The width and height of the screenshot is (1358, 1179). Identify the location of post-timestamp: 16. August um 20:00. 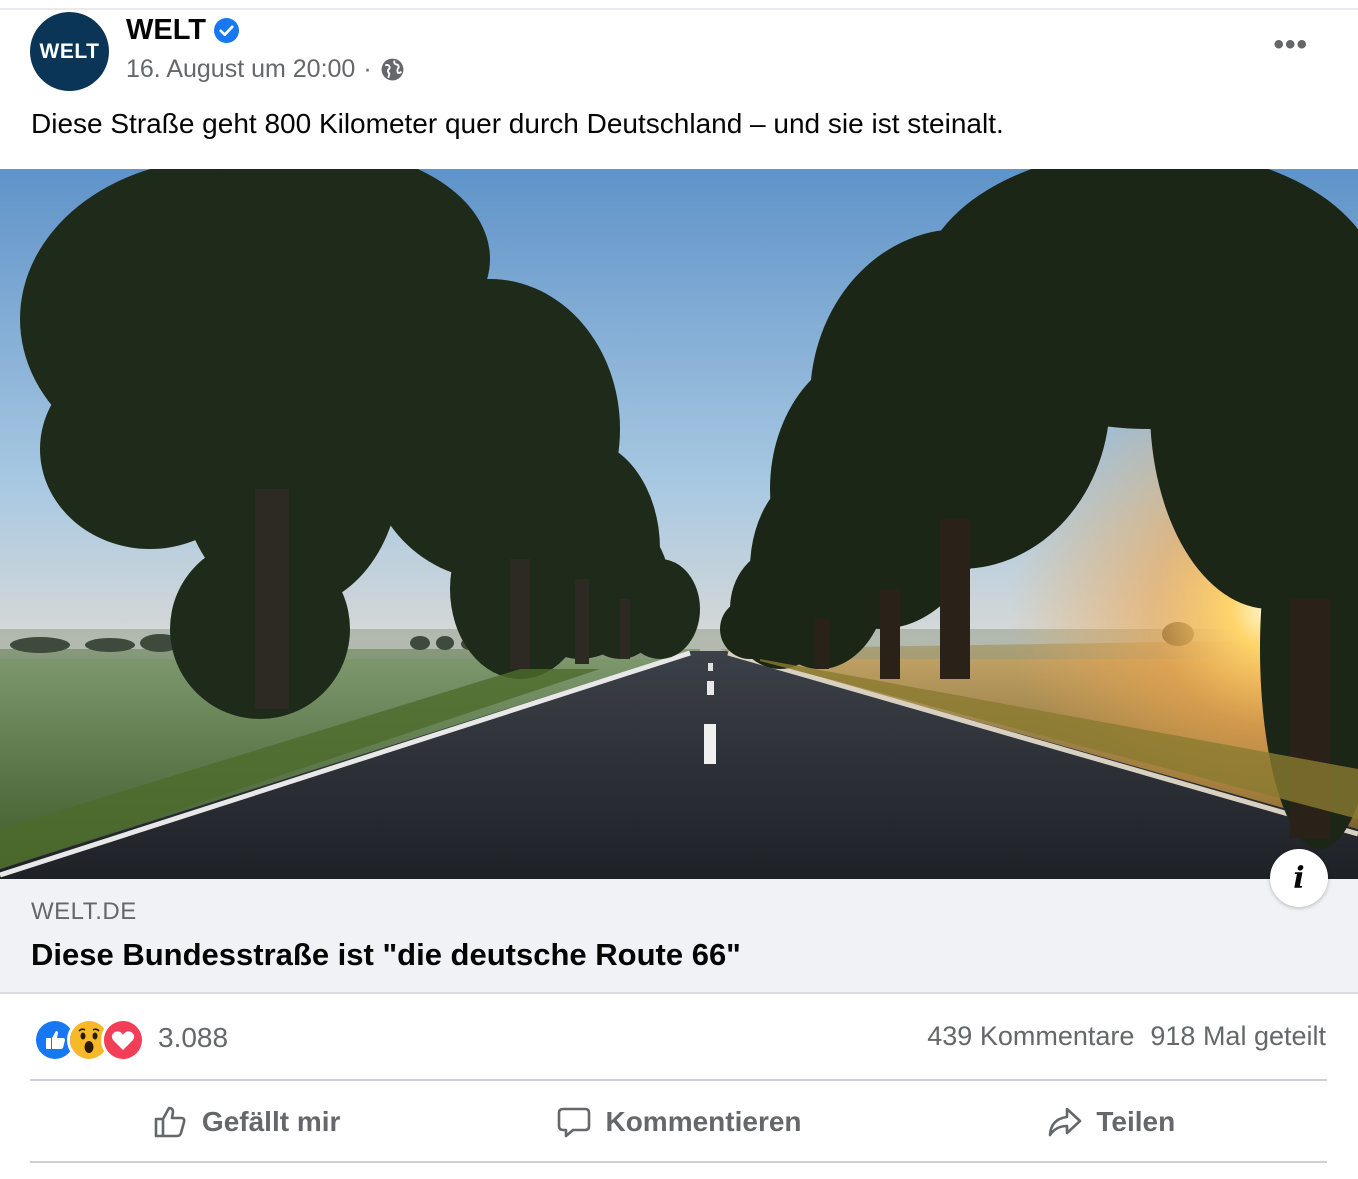
(240, 69).